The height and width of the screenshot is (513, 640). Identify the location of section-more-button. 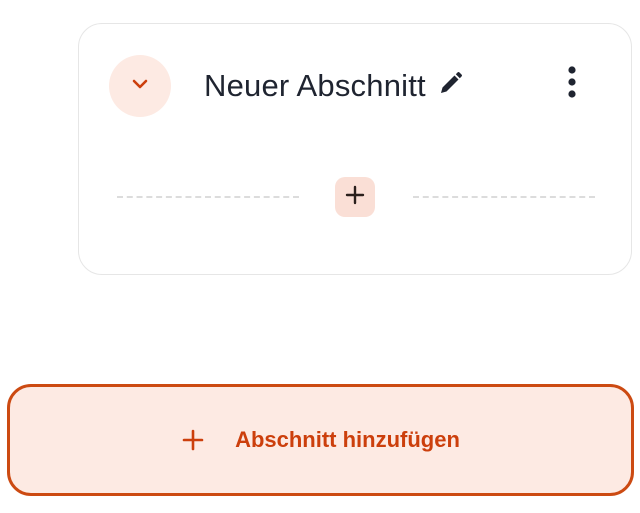
(572, 84).